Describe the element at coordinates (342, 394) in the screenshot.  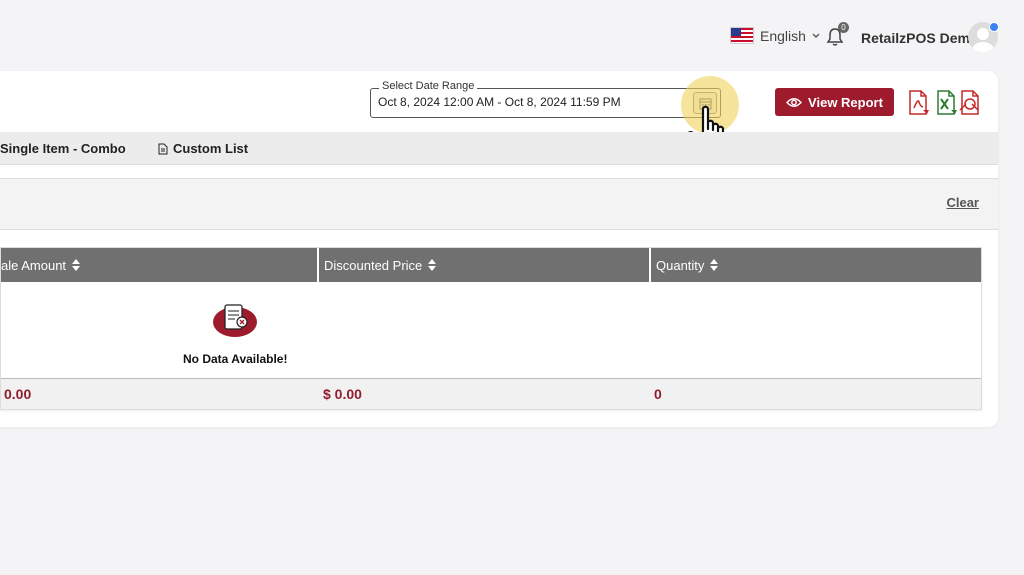
I see `total-discounted-price: $ 0.00` at that location.